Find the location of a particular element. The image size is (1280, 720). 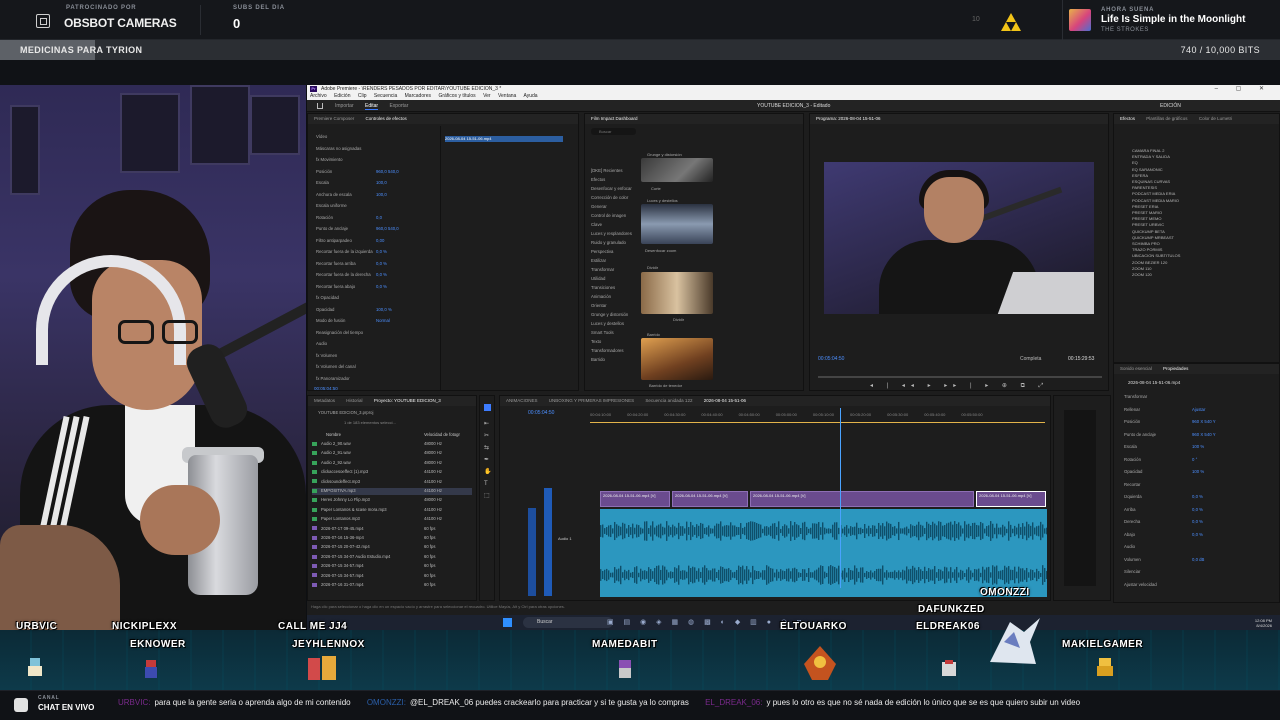

effect-row: Recortar fuera abajo 0,0 % is located at coordinates (351, 286).